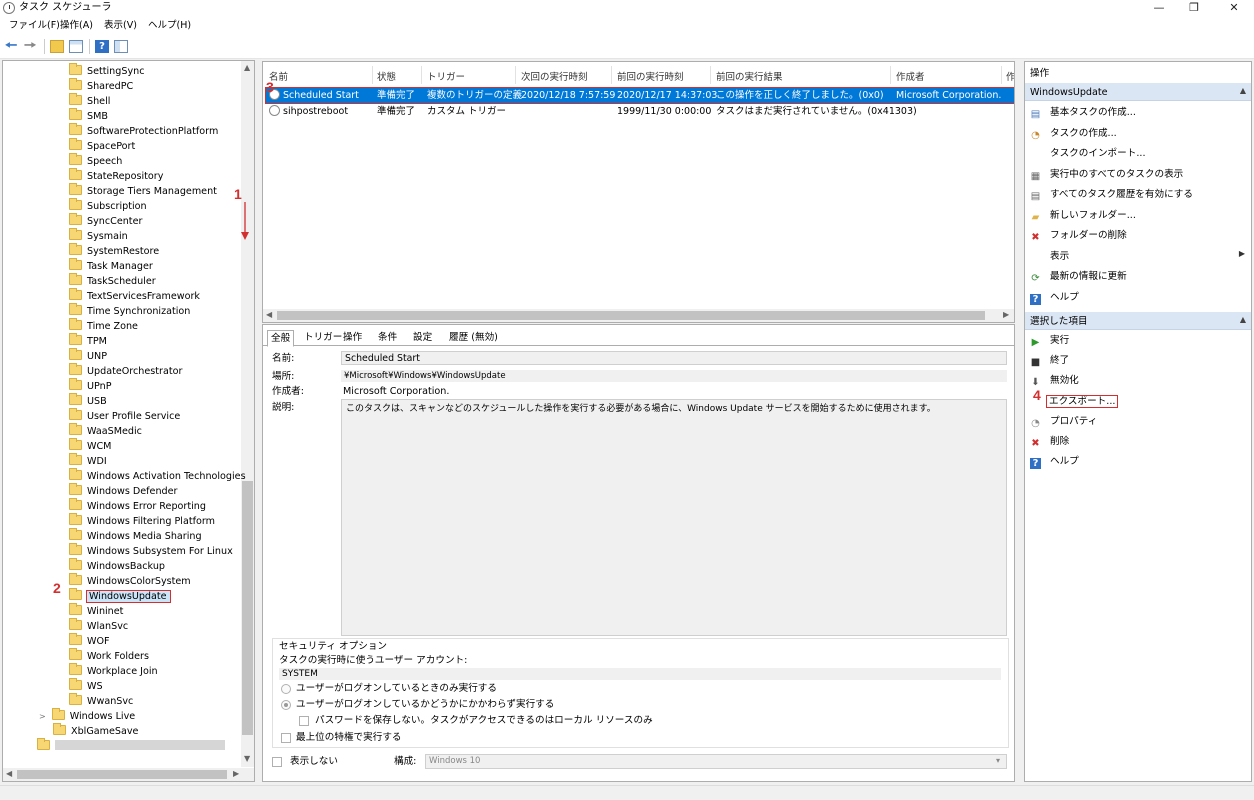 This screenshot has width=1254, height=800. Describe the element at coordinates (387, 337) in the screenshot. I see `tab-conditions: 条件` at that location.